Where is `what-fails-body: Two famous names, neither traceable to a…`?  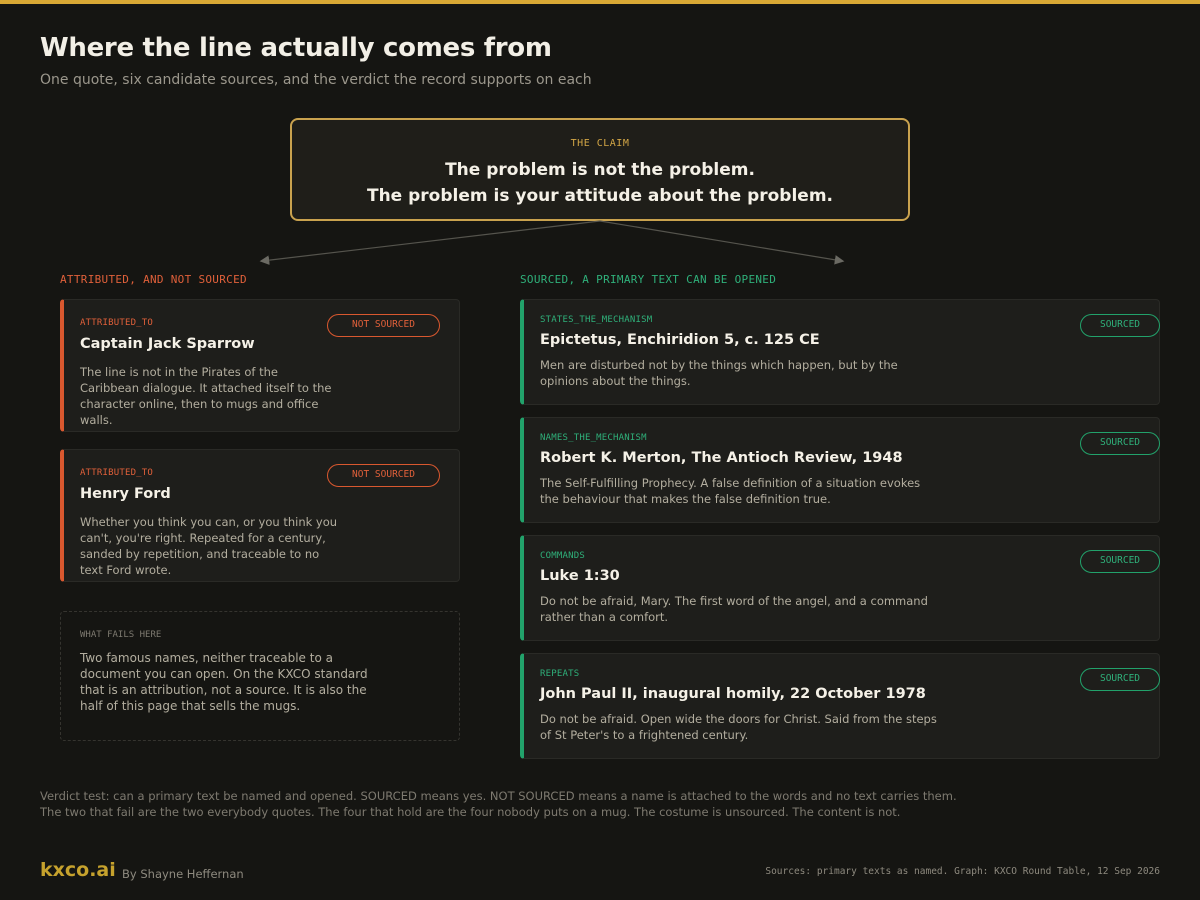 what-fails-body: Two famous names, neither traceable to a… is located at coordinates (224, 682).